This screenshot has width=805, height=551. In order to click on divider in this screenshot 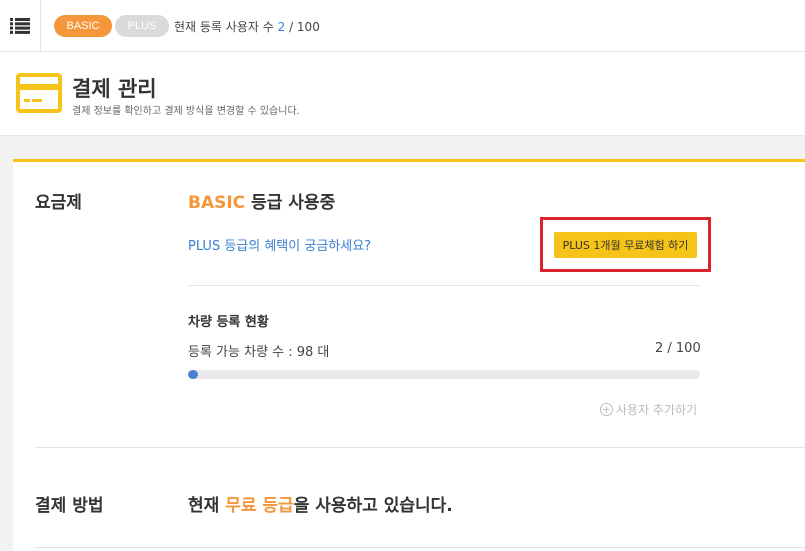, I will do `click(444, 285)`.